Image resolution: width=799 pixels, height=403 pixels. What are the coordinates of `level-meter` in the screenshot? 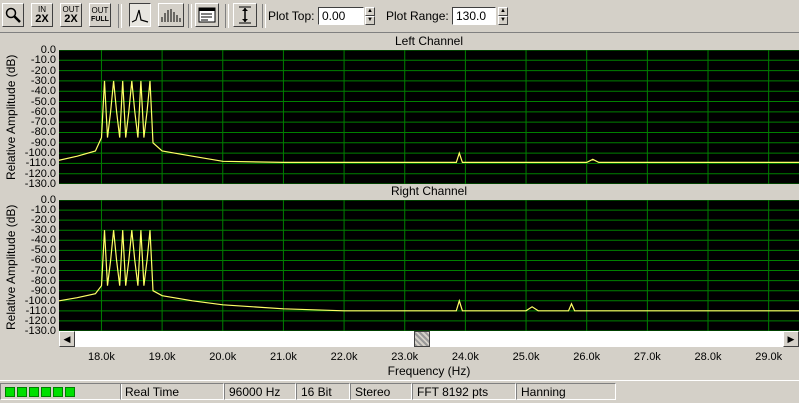 It's located at (61, 391).